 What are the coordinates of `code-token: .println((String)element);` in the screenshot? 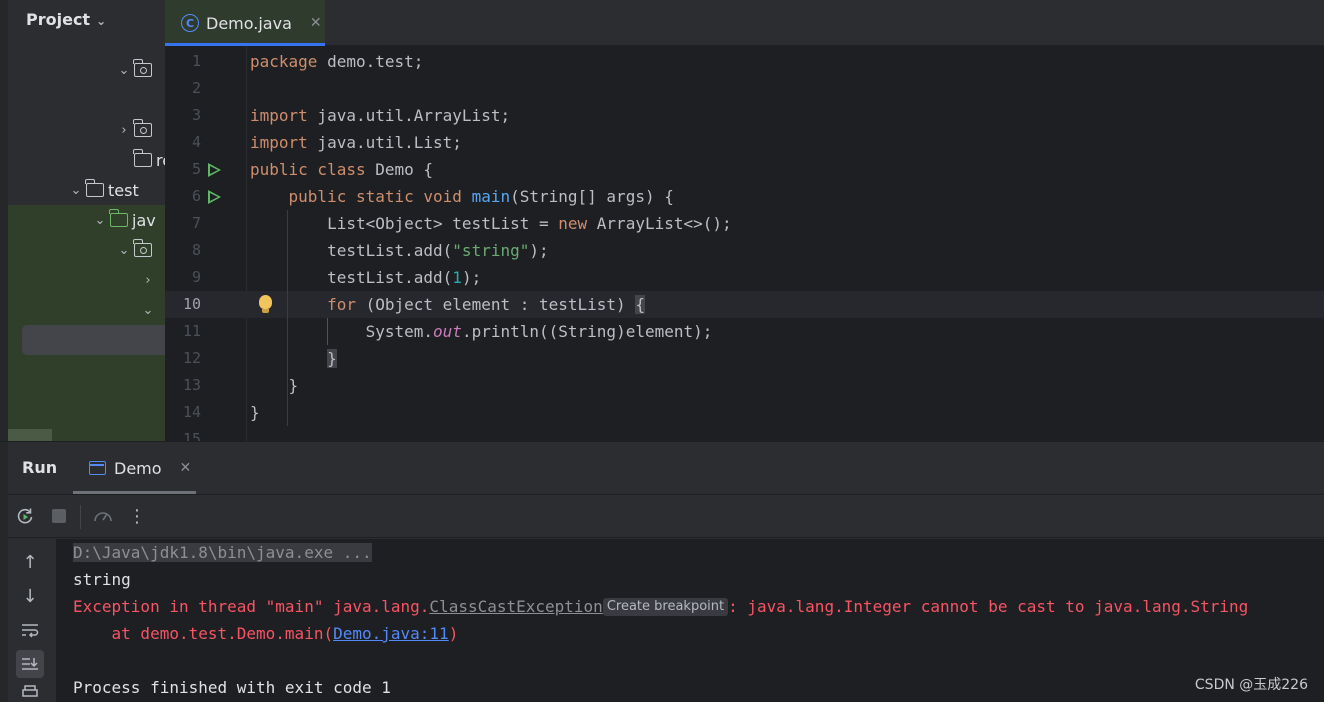 It's located at (587, 331).